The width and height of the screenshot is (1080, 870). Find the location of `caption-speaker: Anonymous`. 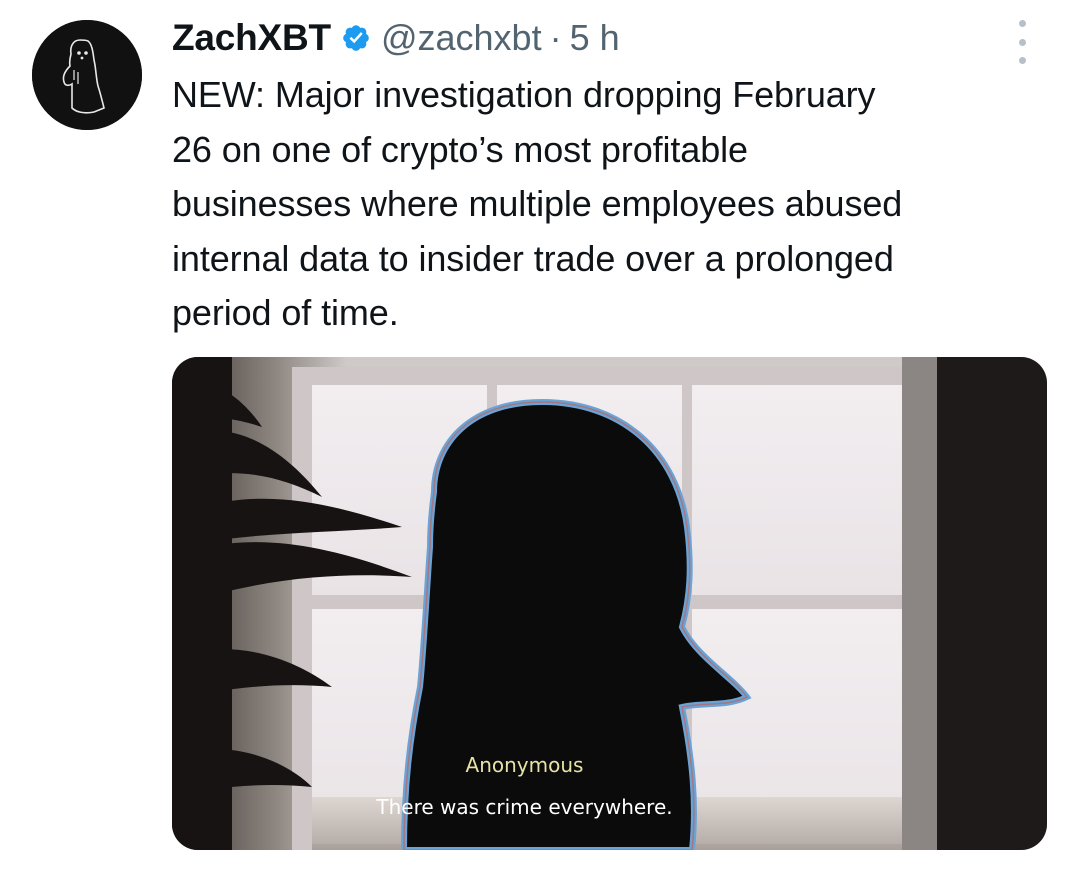

caption-speaker: Anonymous is located at coordinates (524, 765).